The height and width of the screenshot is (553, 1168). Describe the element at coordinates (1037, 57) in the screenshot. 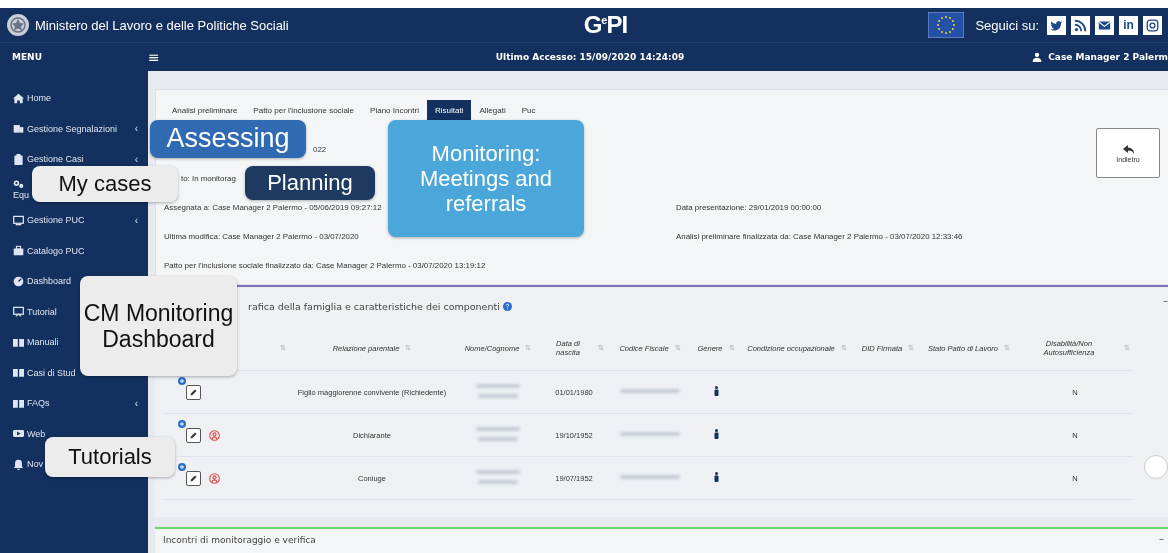

I see `user-icon` at that location.